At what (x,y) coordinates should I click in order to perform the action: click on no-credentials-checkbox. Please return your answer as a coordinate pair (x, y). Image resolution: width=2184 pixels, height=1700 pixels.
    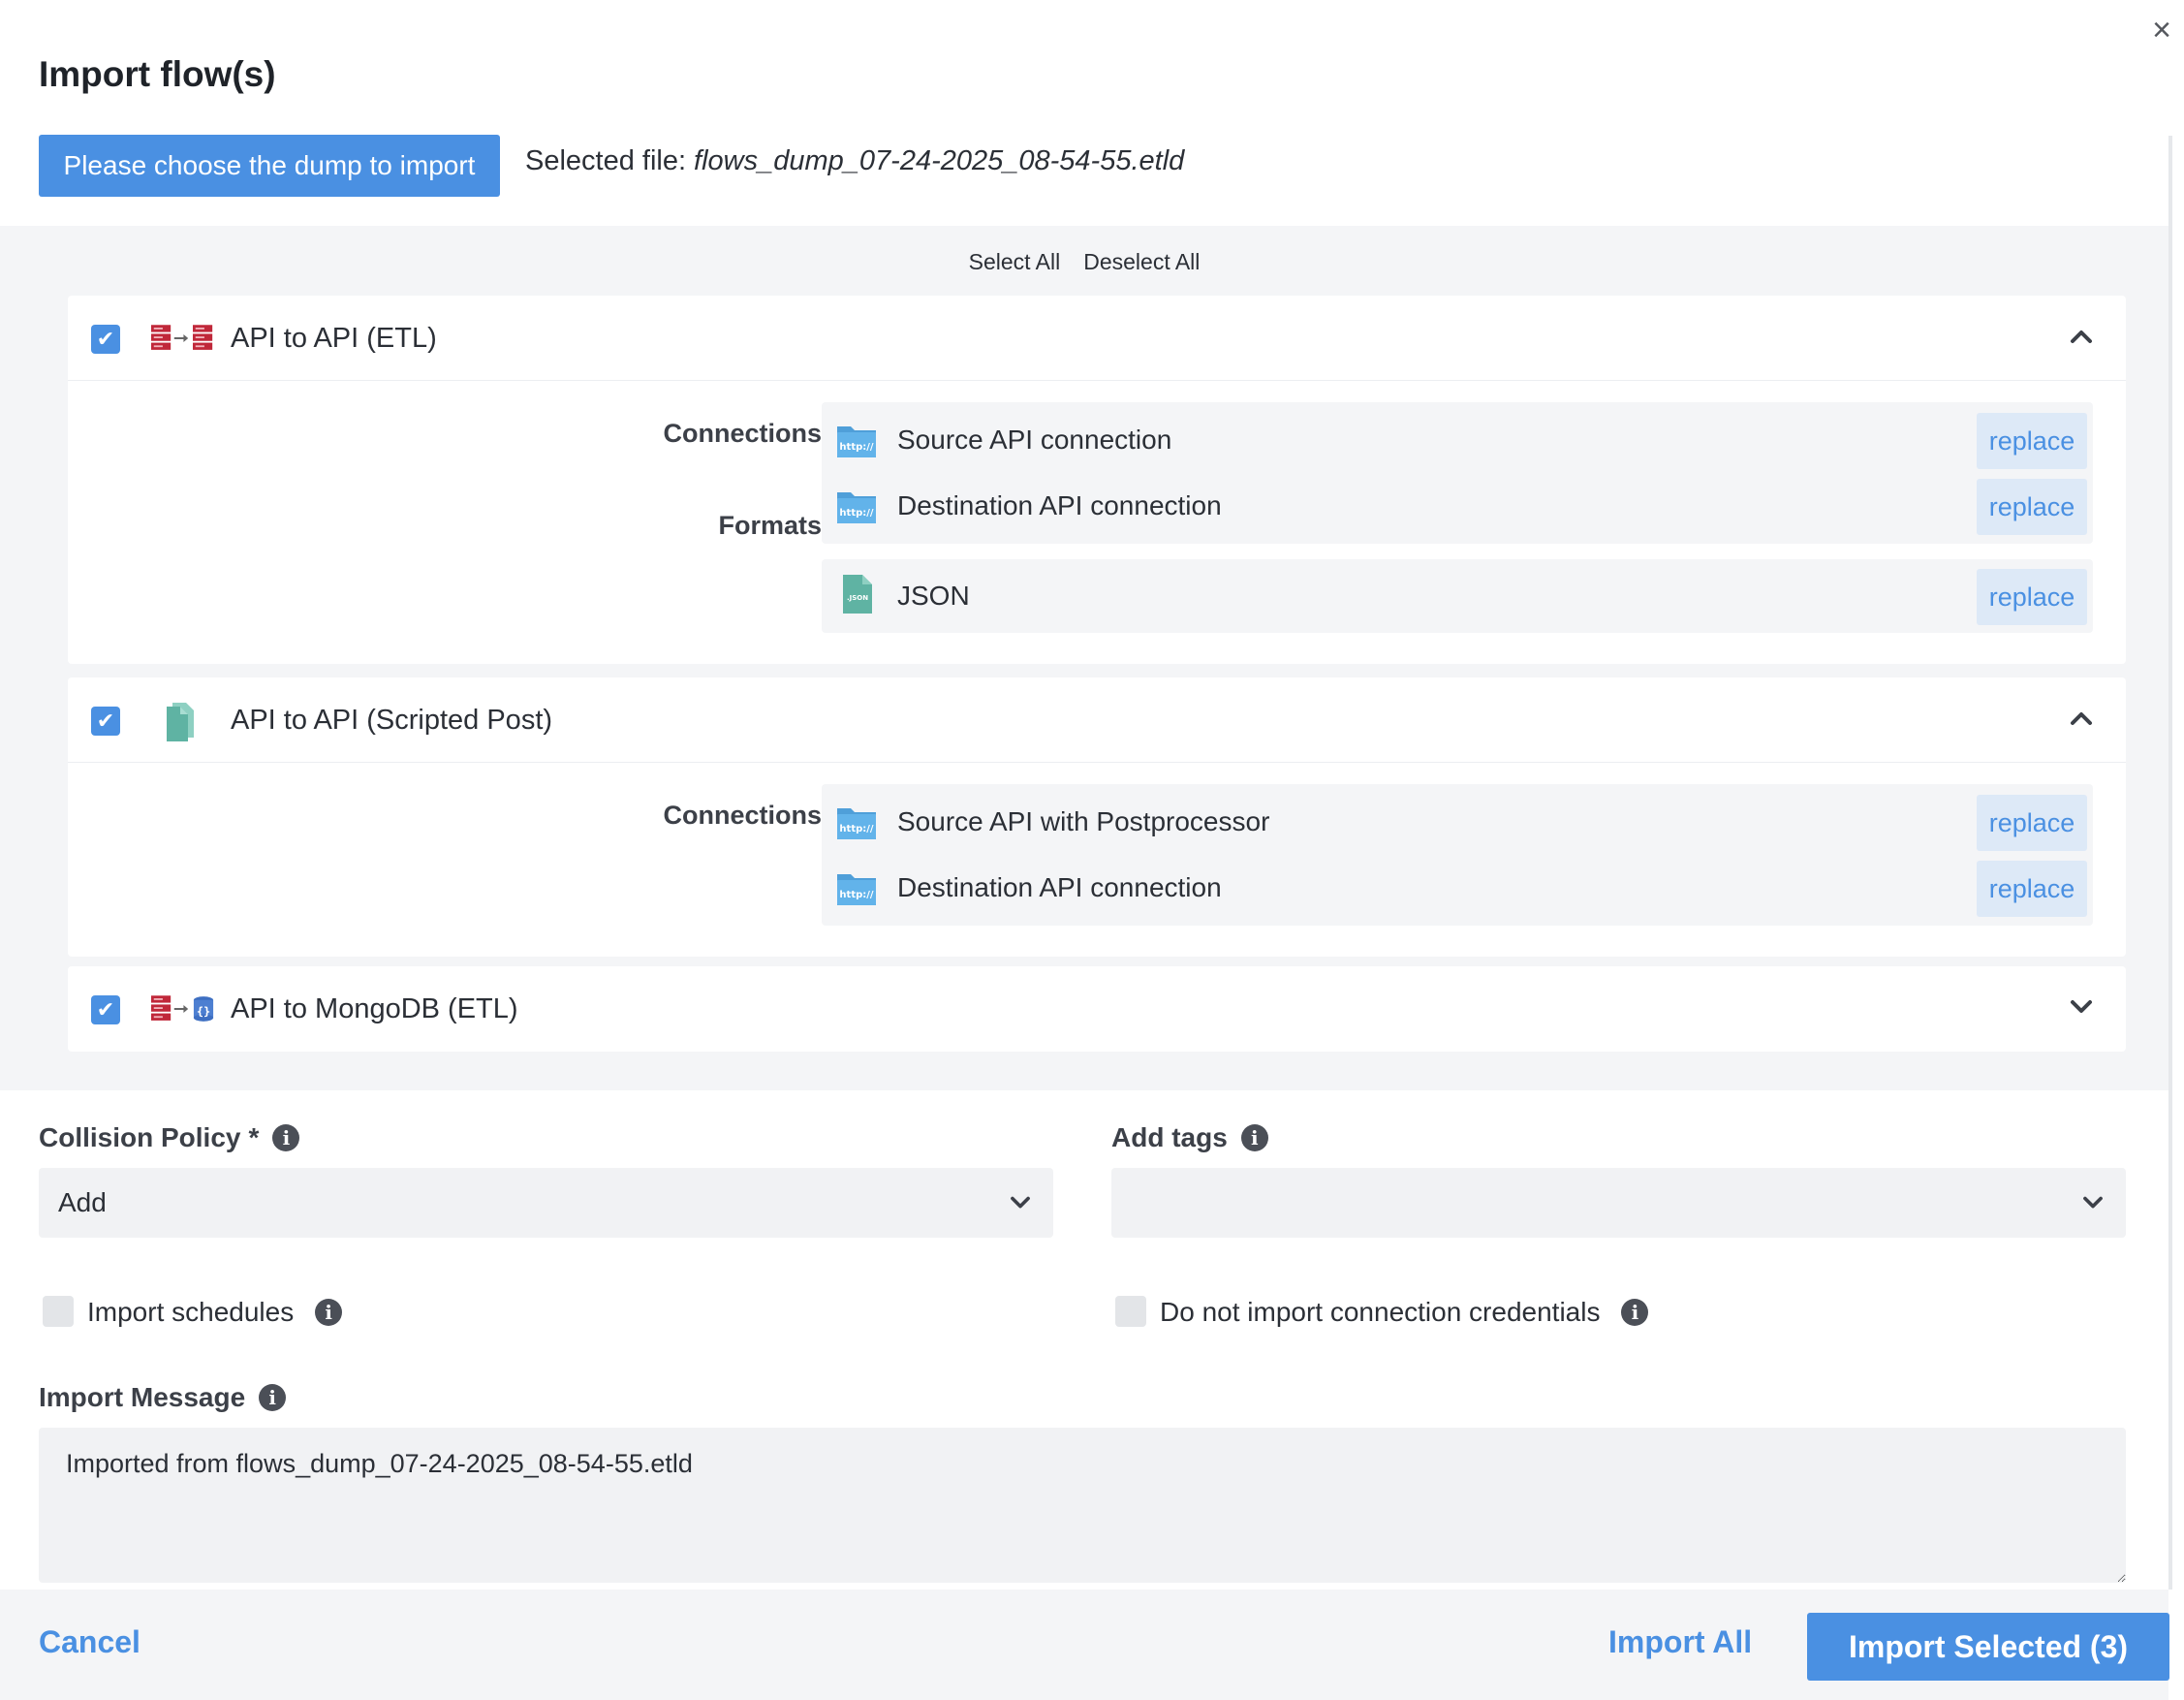
    Looking at the image, I should click on (1131, 1311).